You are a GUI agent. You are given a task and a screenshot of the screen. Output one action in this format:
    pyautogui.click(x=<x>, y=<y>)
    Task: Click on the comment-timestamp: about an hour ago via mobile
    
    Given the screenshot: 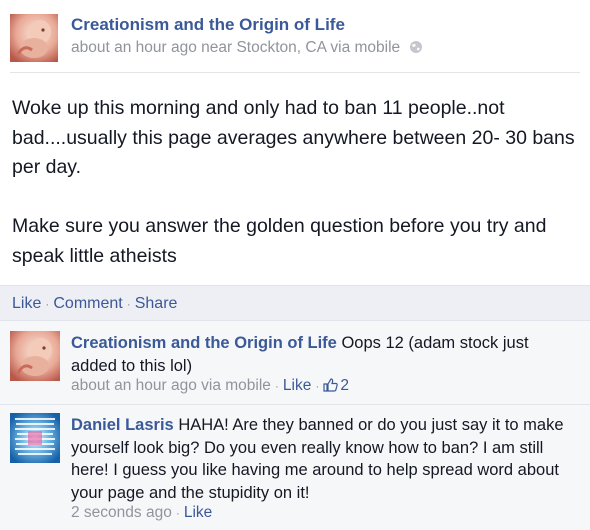 What is the action you would take?
    pyautogui.click(x=171, y=385)
    